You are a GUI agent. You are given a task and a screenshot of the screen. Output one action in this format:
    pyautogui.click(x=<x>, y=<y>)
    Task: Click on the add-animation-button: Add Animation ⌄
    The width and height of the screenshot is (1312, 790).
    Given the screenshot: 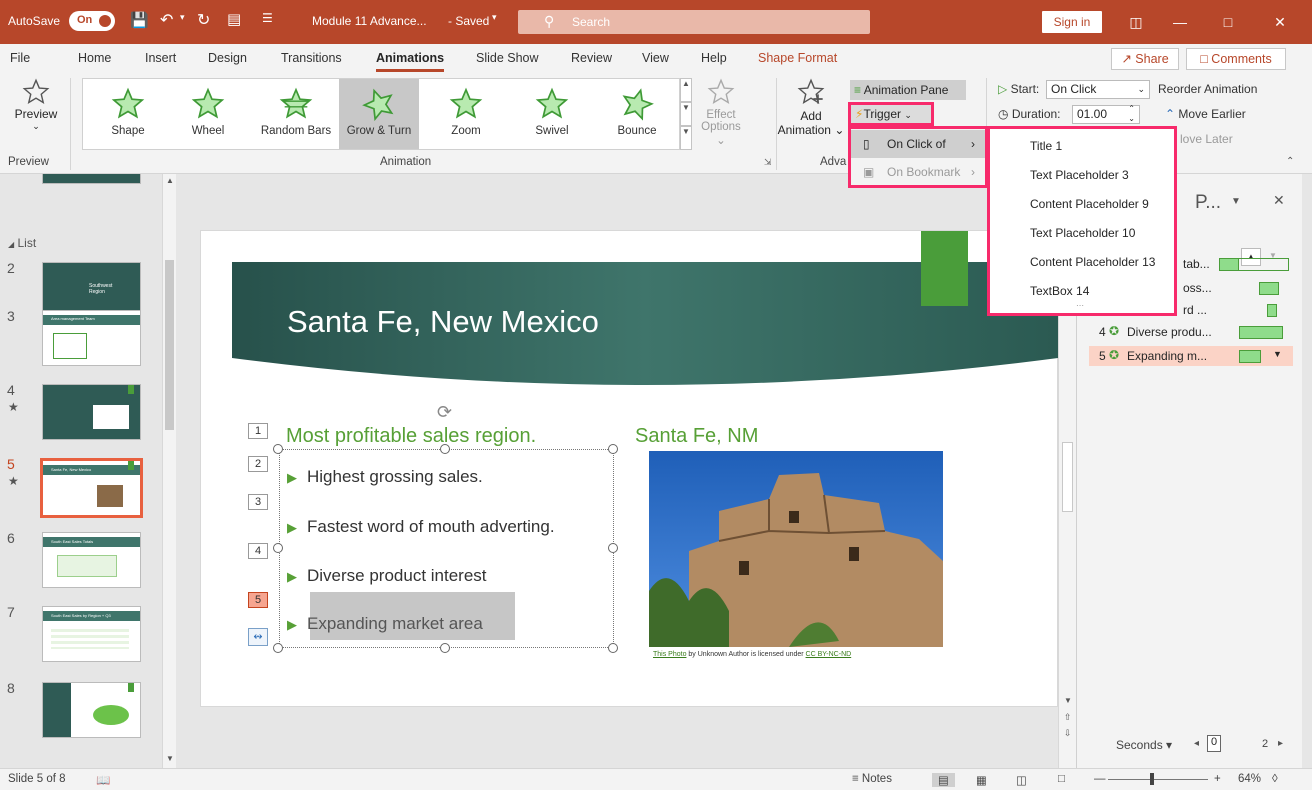 What is the action you would take?
    pyautogui.click(x=811, y=114)
    